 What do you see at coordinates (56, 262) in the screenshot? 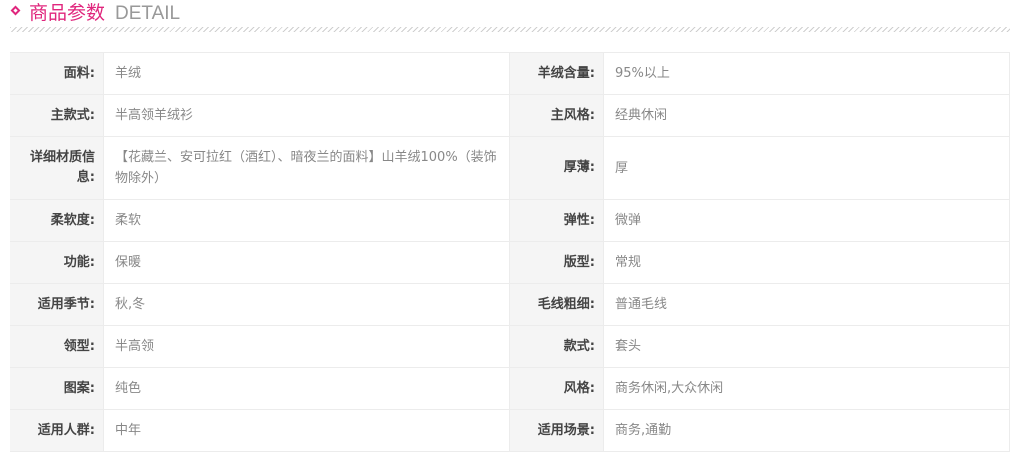
I see `param-label: 功能:` at bounding box center [56, 262].